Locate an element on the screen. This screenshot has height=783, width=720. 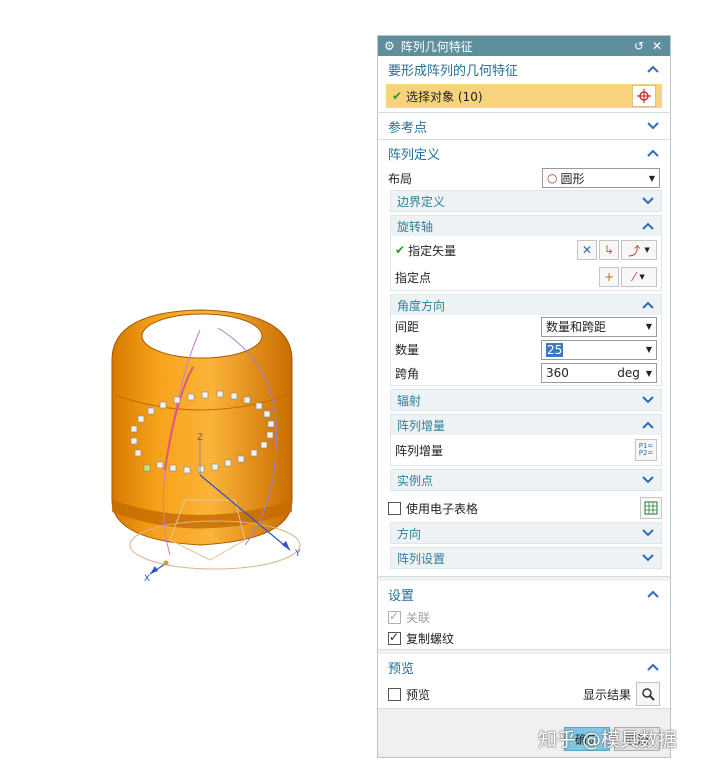
count-value-wrap: 25 is located at coordinates (596, 349).